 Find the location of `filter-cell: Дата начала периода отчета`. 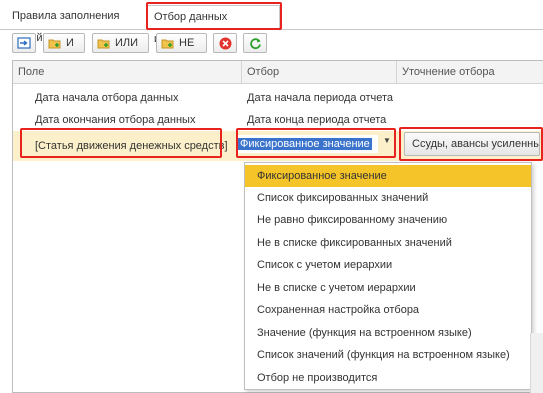

filter-cell: Дата начала периода отчета is located at coordinates (320, 98).